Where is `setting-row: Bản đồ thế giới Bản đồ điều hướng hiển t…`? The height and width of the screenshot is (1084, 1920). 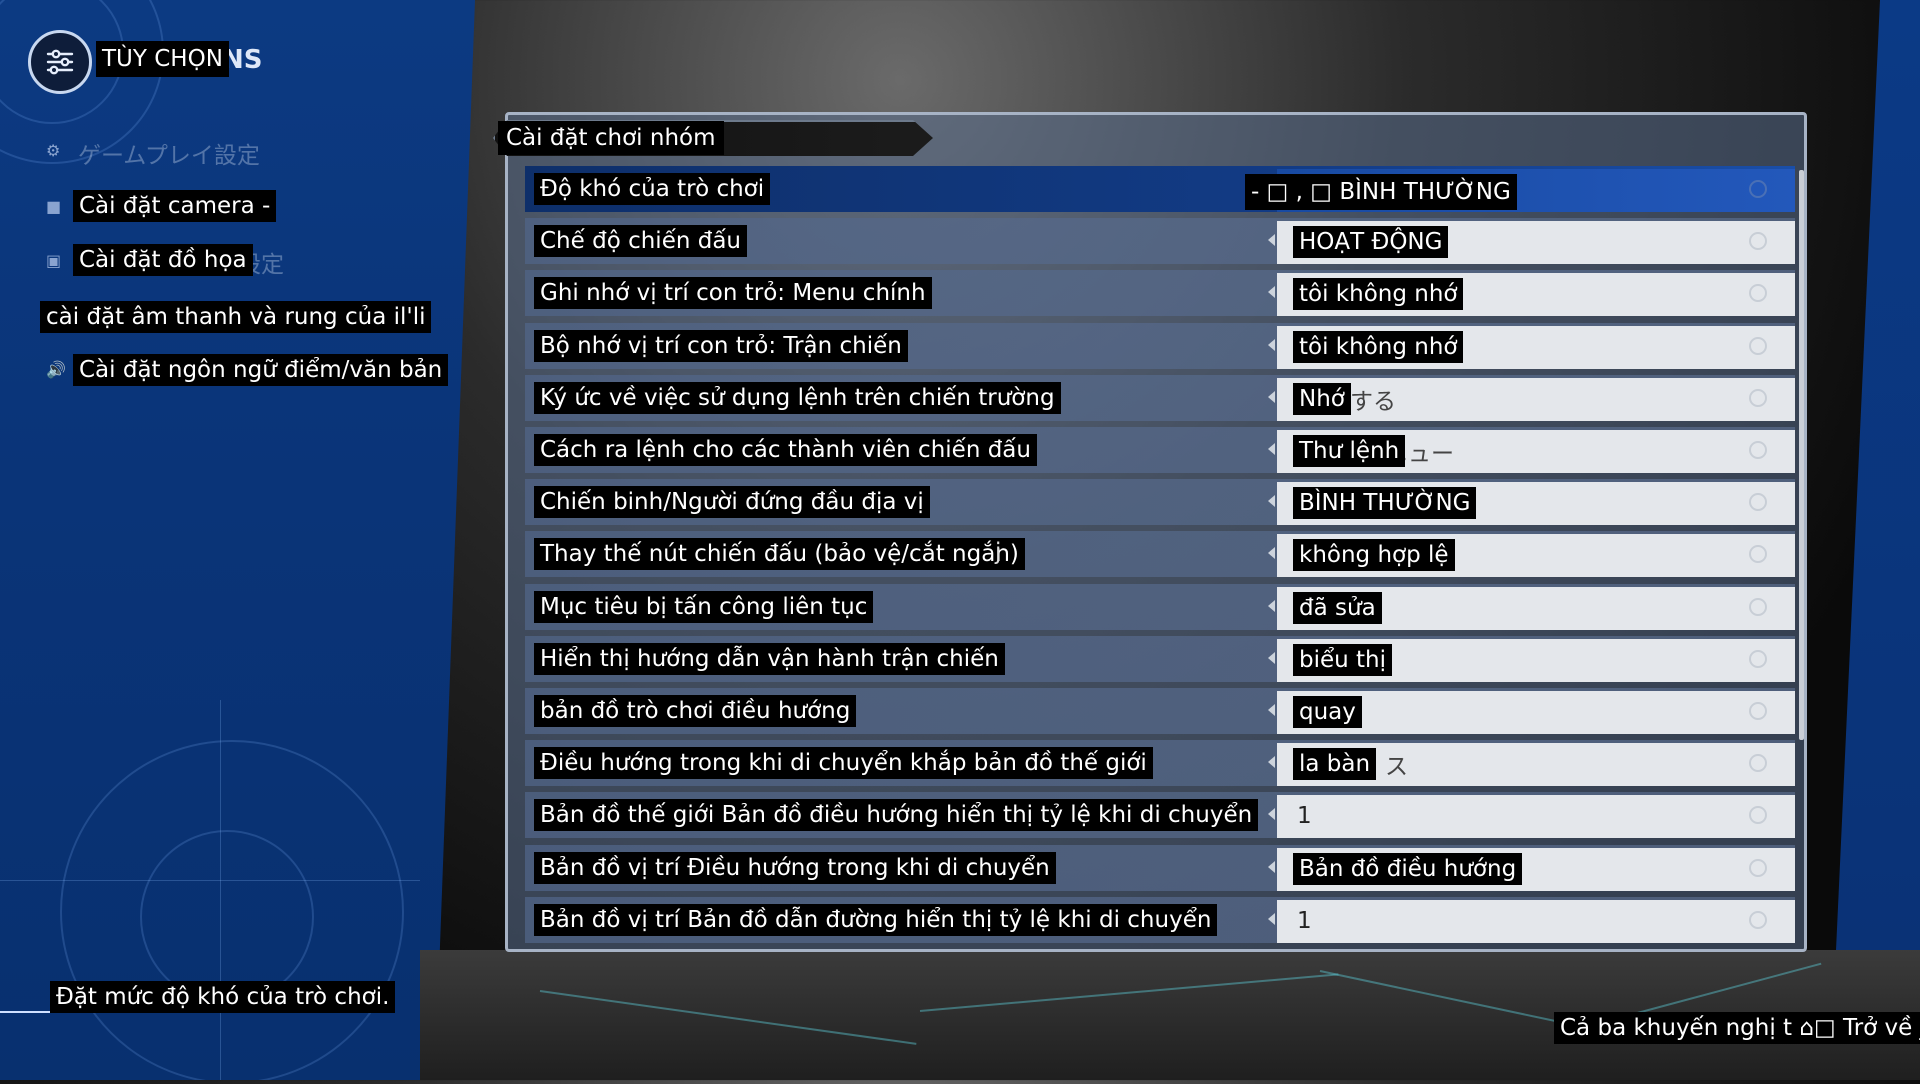 setting-row: Bản đồ thế giới Bản đồ điều hướng hiển t… is located at coordinates (1160, 815).